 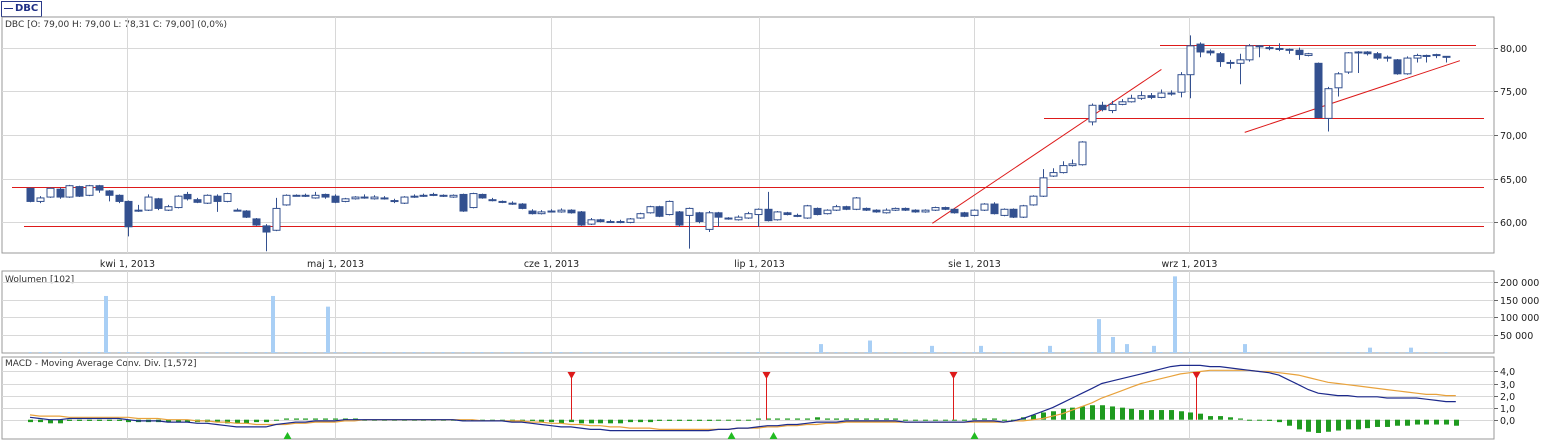 What do you see at coordinates (1513, 180) in the screenshot?
I see `price-y-tick-label: 65,00` at bounding box center [1513, 180].